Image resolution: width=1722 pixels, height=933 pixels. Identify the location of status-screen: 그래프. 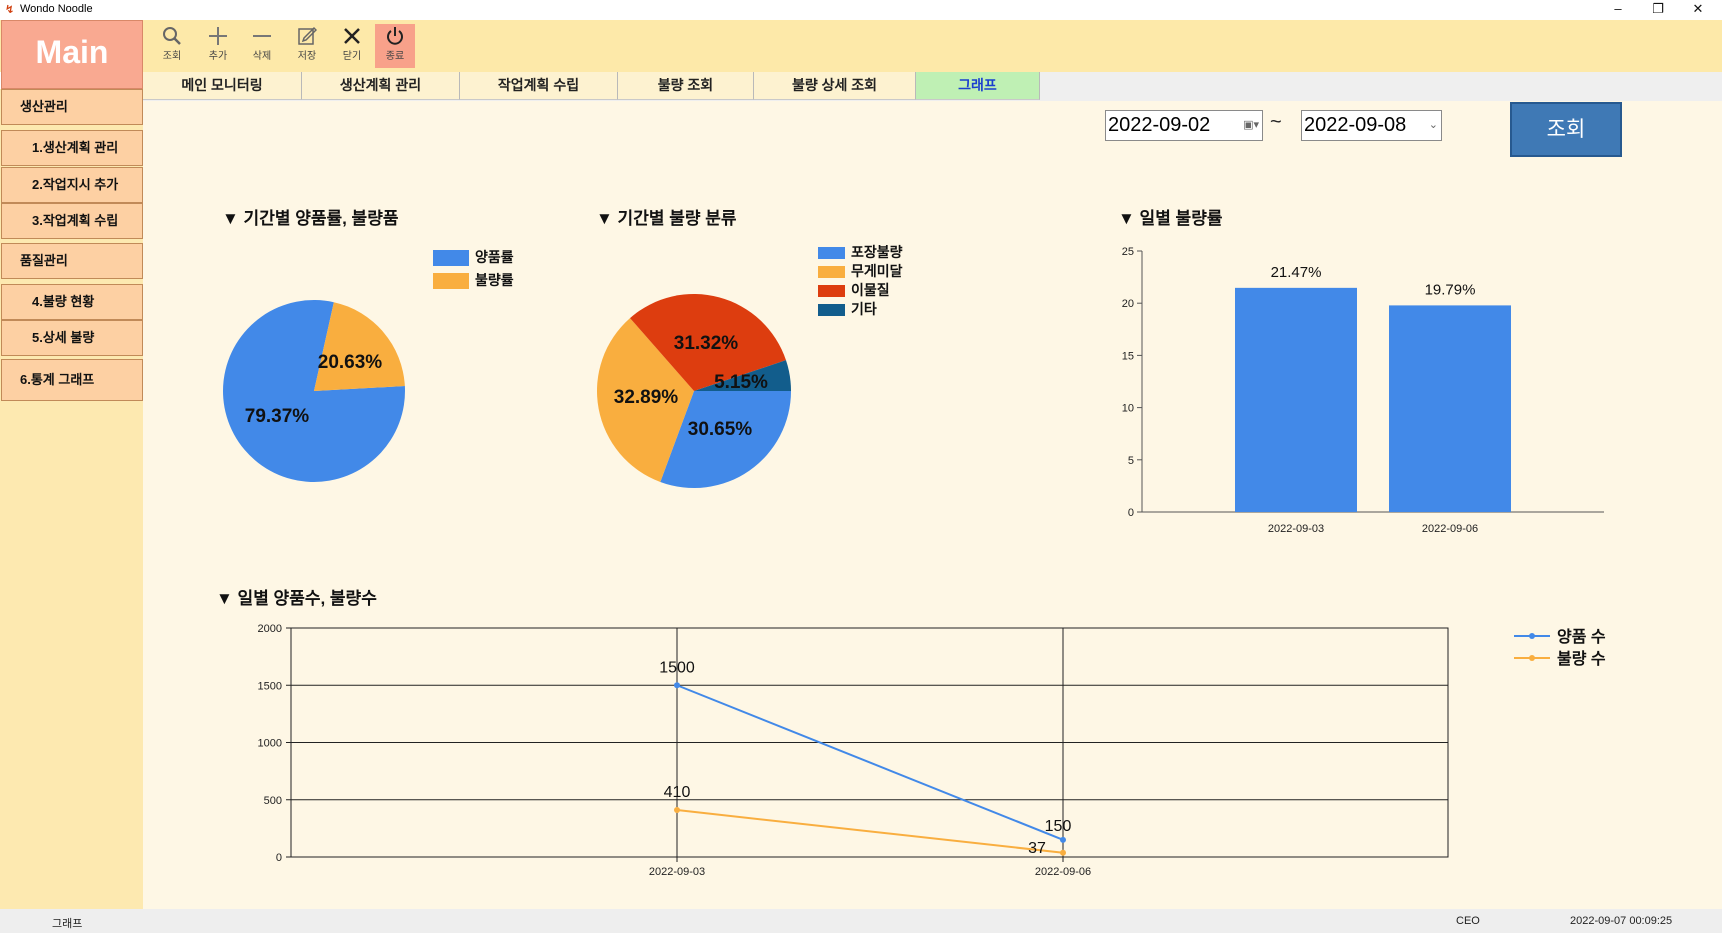
(67, 924).